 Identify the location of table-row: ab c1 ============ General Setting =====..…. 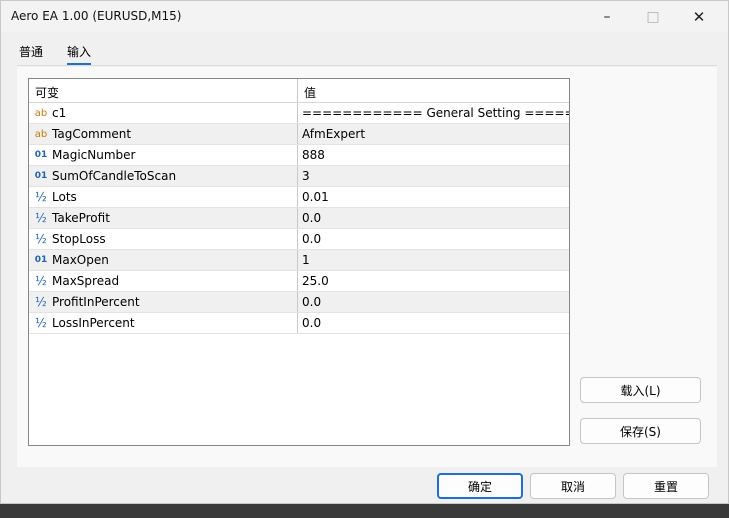
(299, 113).